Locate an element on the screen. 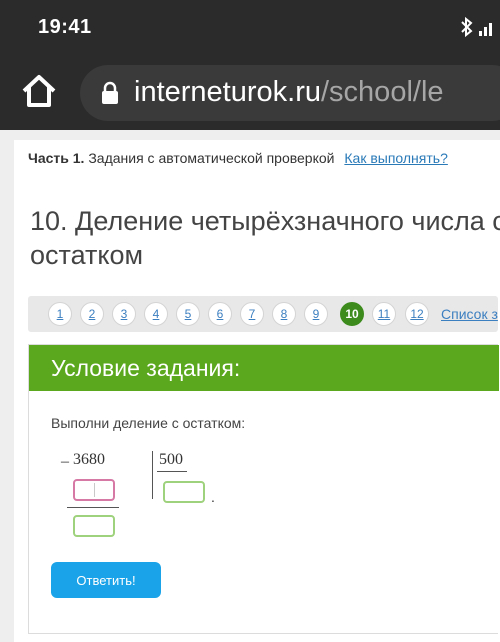 The image size is (500, 642). division-vertical-line is located at coordinates (152, 475).